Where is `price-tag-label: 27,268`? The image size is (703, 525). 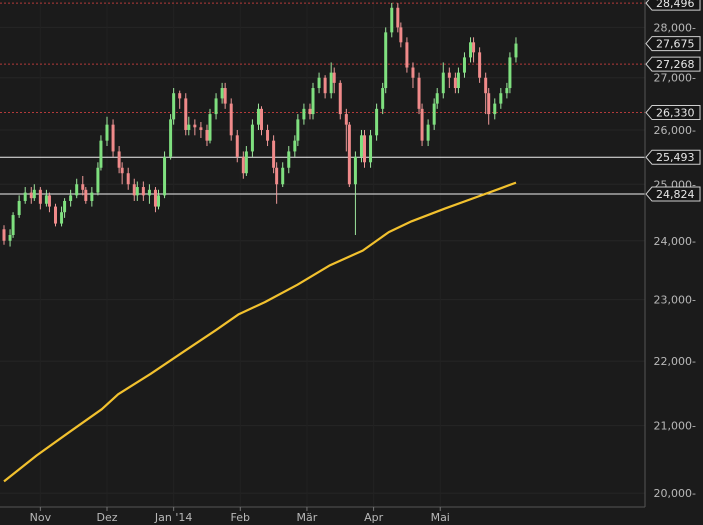
price-tag-label: 27,268 is located at coordinates (675, 64).